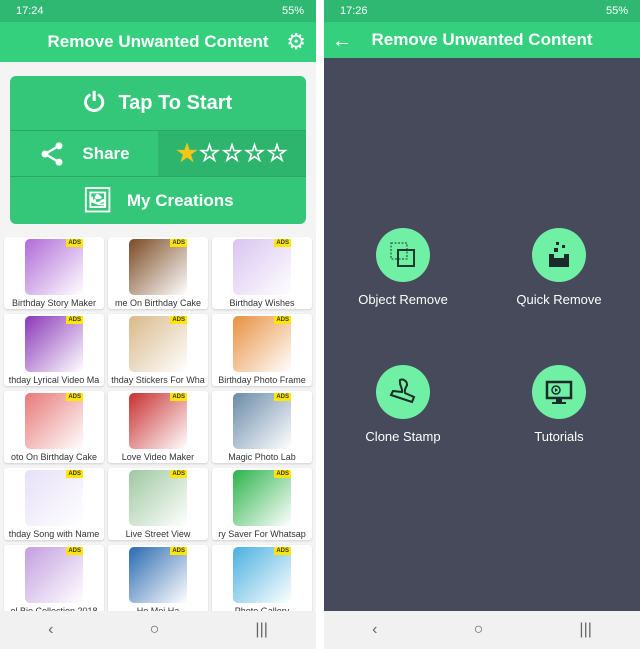  What do you see at coordinates (54, 380) in the screenshot?
I see `app-name: thday Lyrical Video Ma` at bounding box center [54, 380].